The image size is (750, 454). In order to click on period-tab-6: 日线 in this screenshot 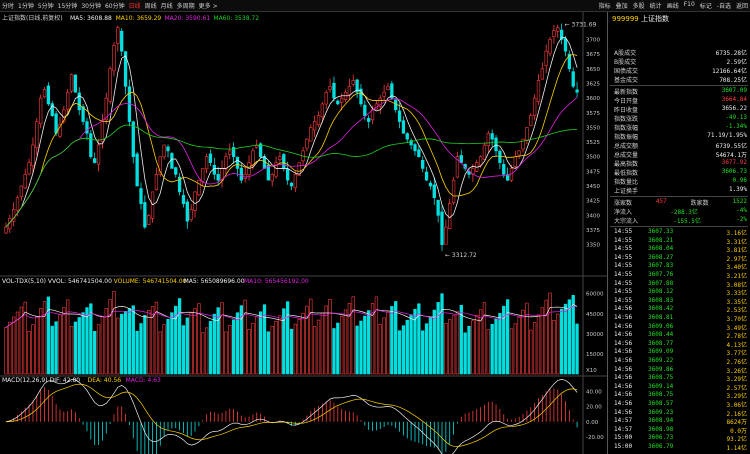, I will do `click(135, 5)`.